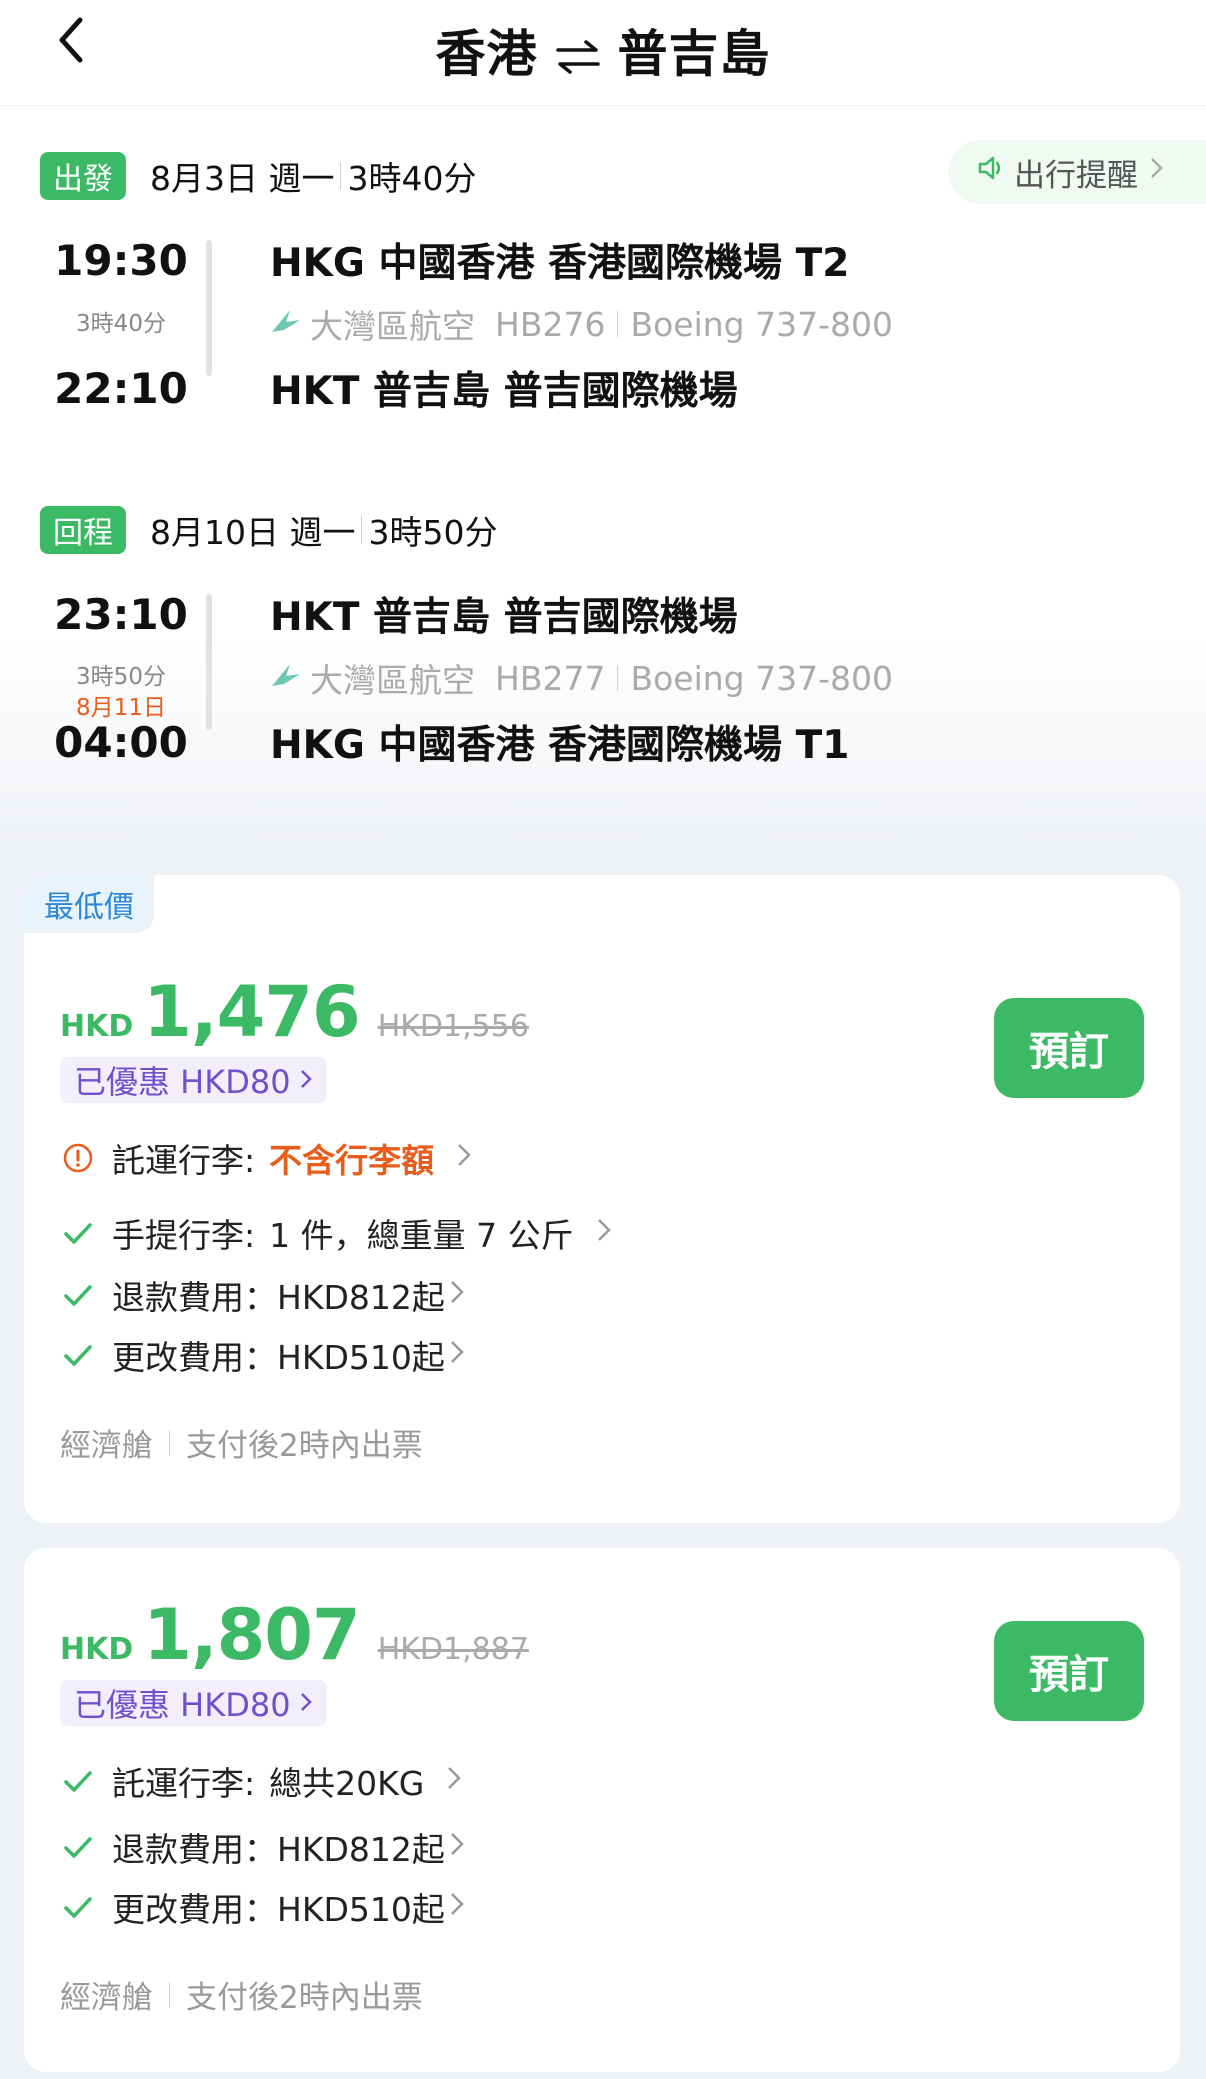 The image size is (1206, 2079). I want to click on carry-on-value: 1 件，總重量 7 公斤, so click(421, 1235).